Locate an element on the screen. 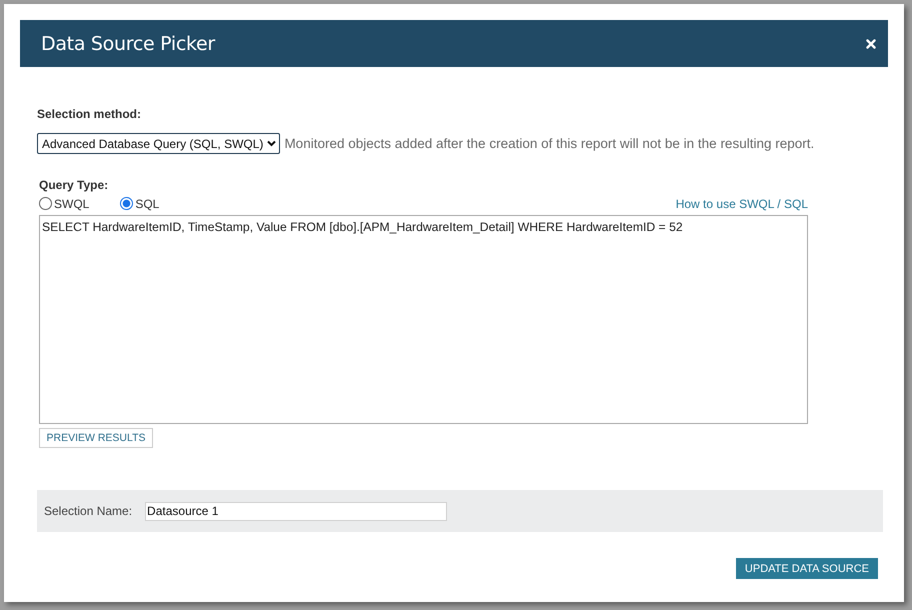  selection-method-dropdown: Advanced Database Query (SQL, SWQL) is located at coordinates (158, 143).